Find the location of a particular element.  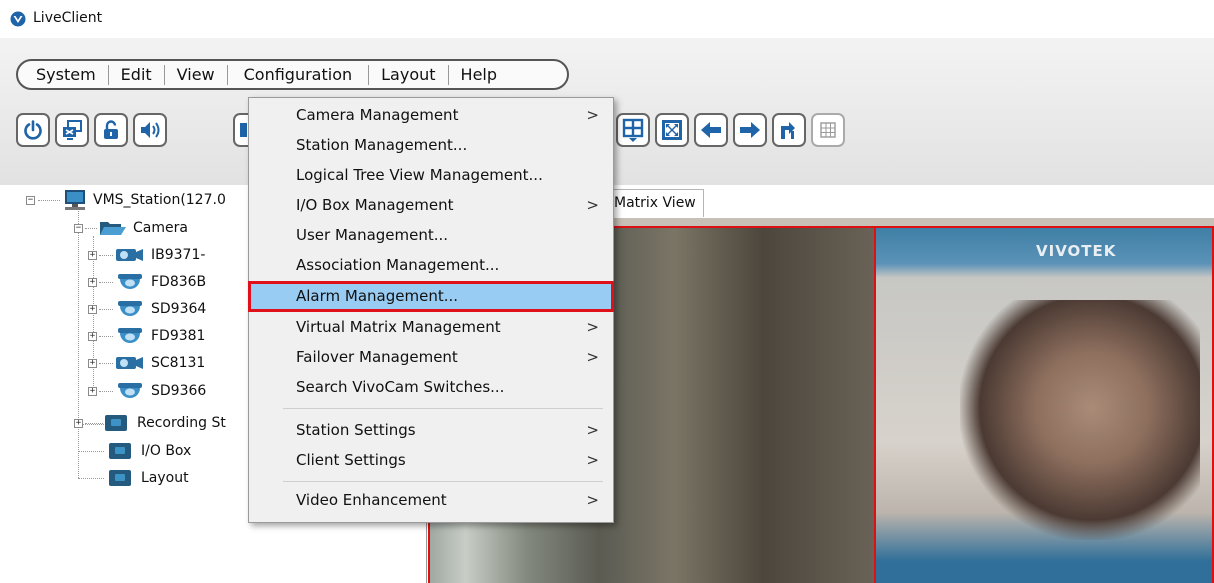

menu-help: Help is located at coordinates (478, 74).